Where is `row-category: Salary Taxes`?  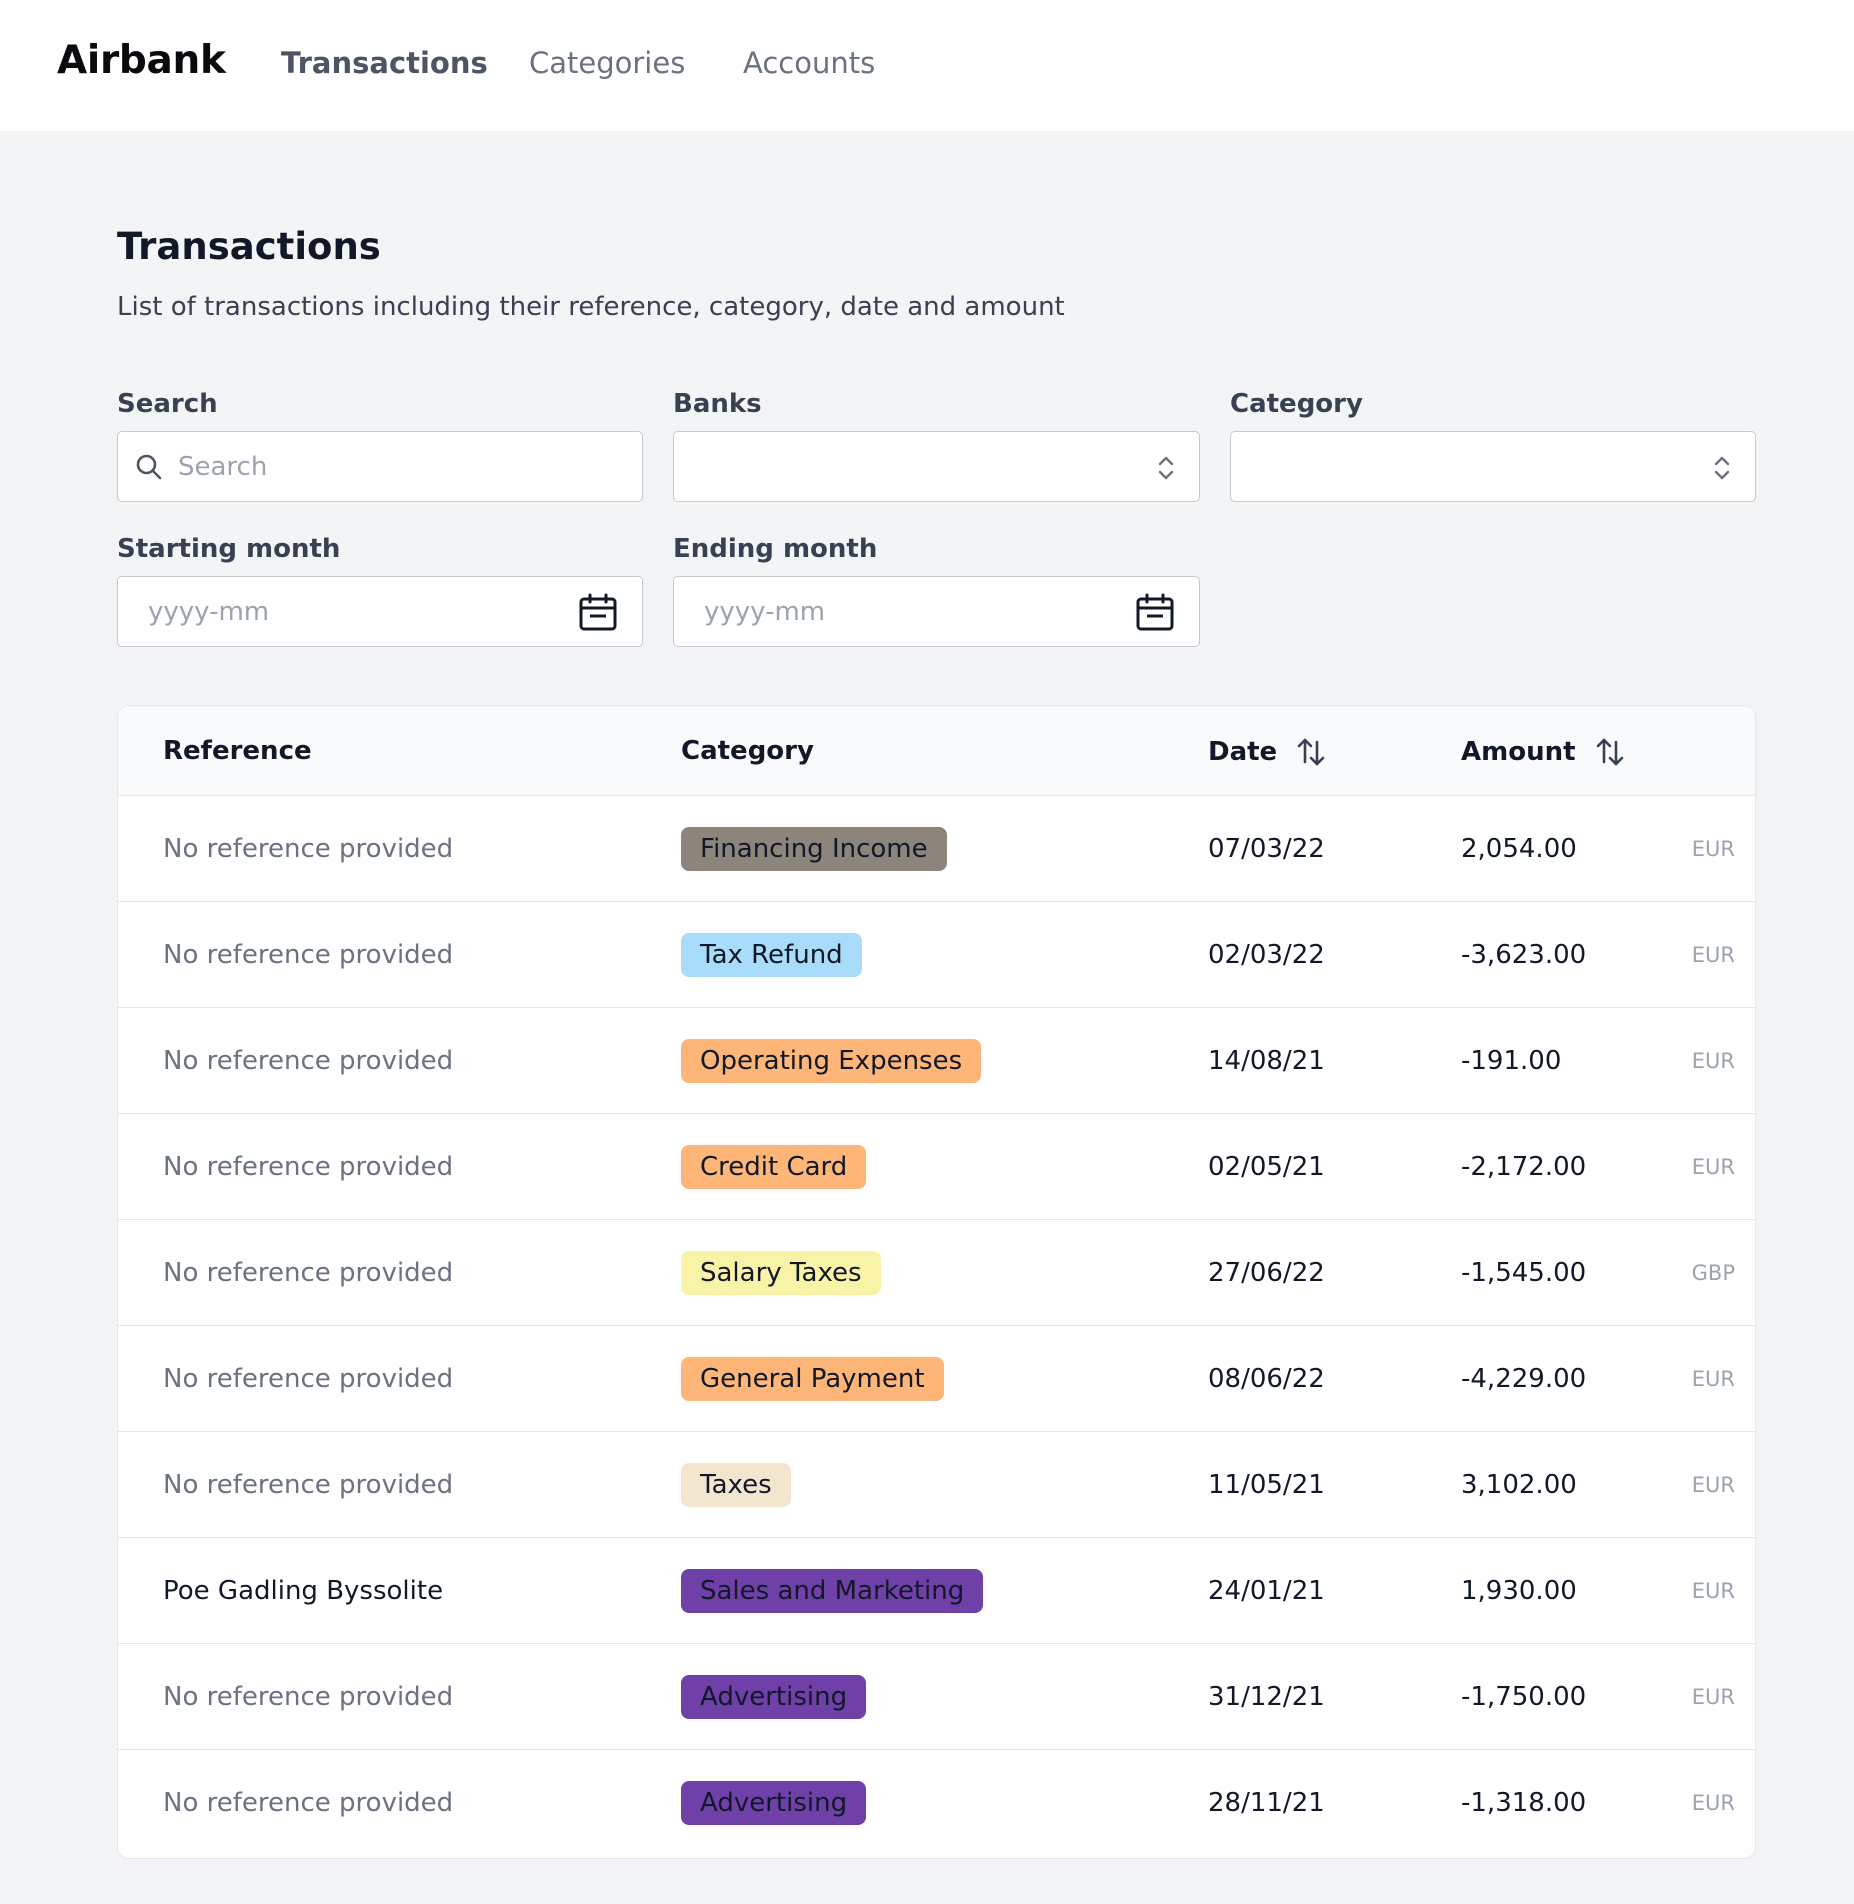
row-category: Salary Taxes is located at coordinates (781, 1273).